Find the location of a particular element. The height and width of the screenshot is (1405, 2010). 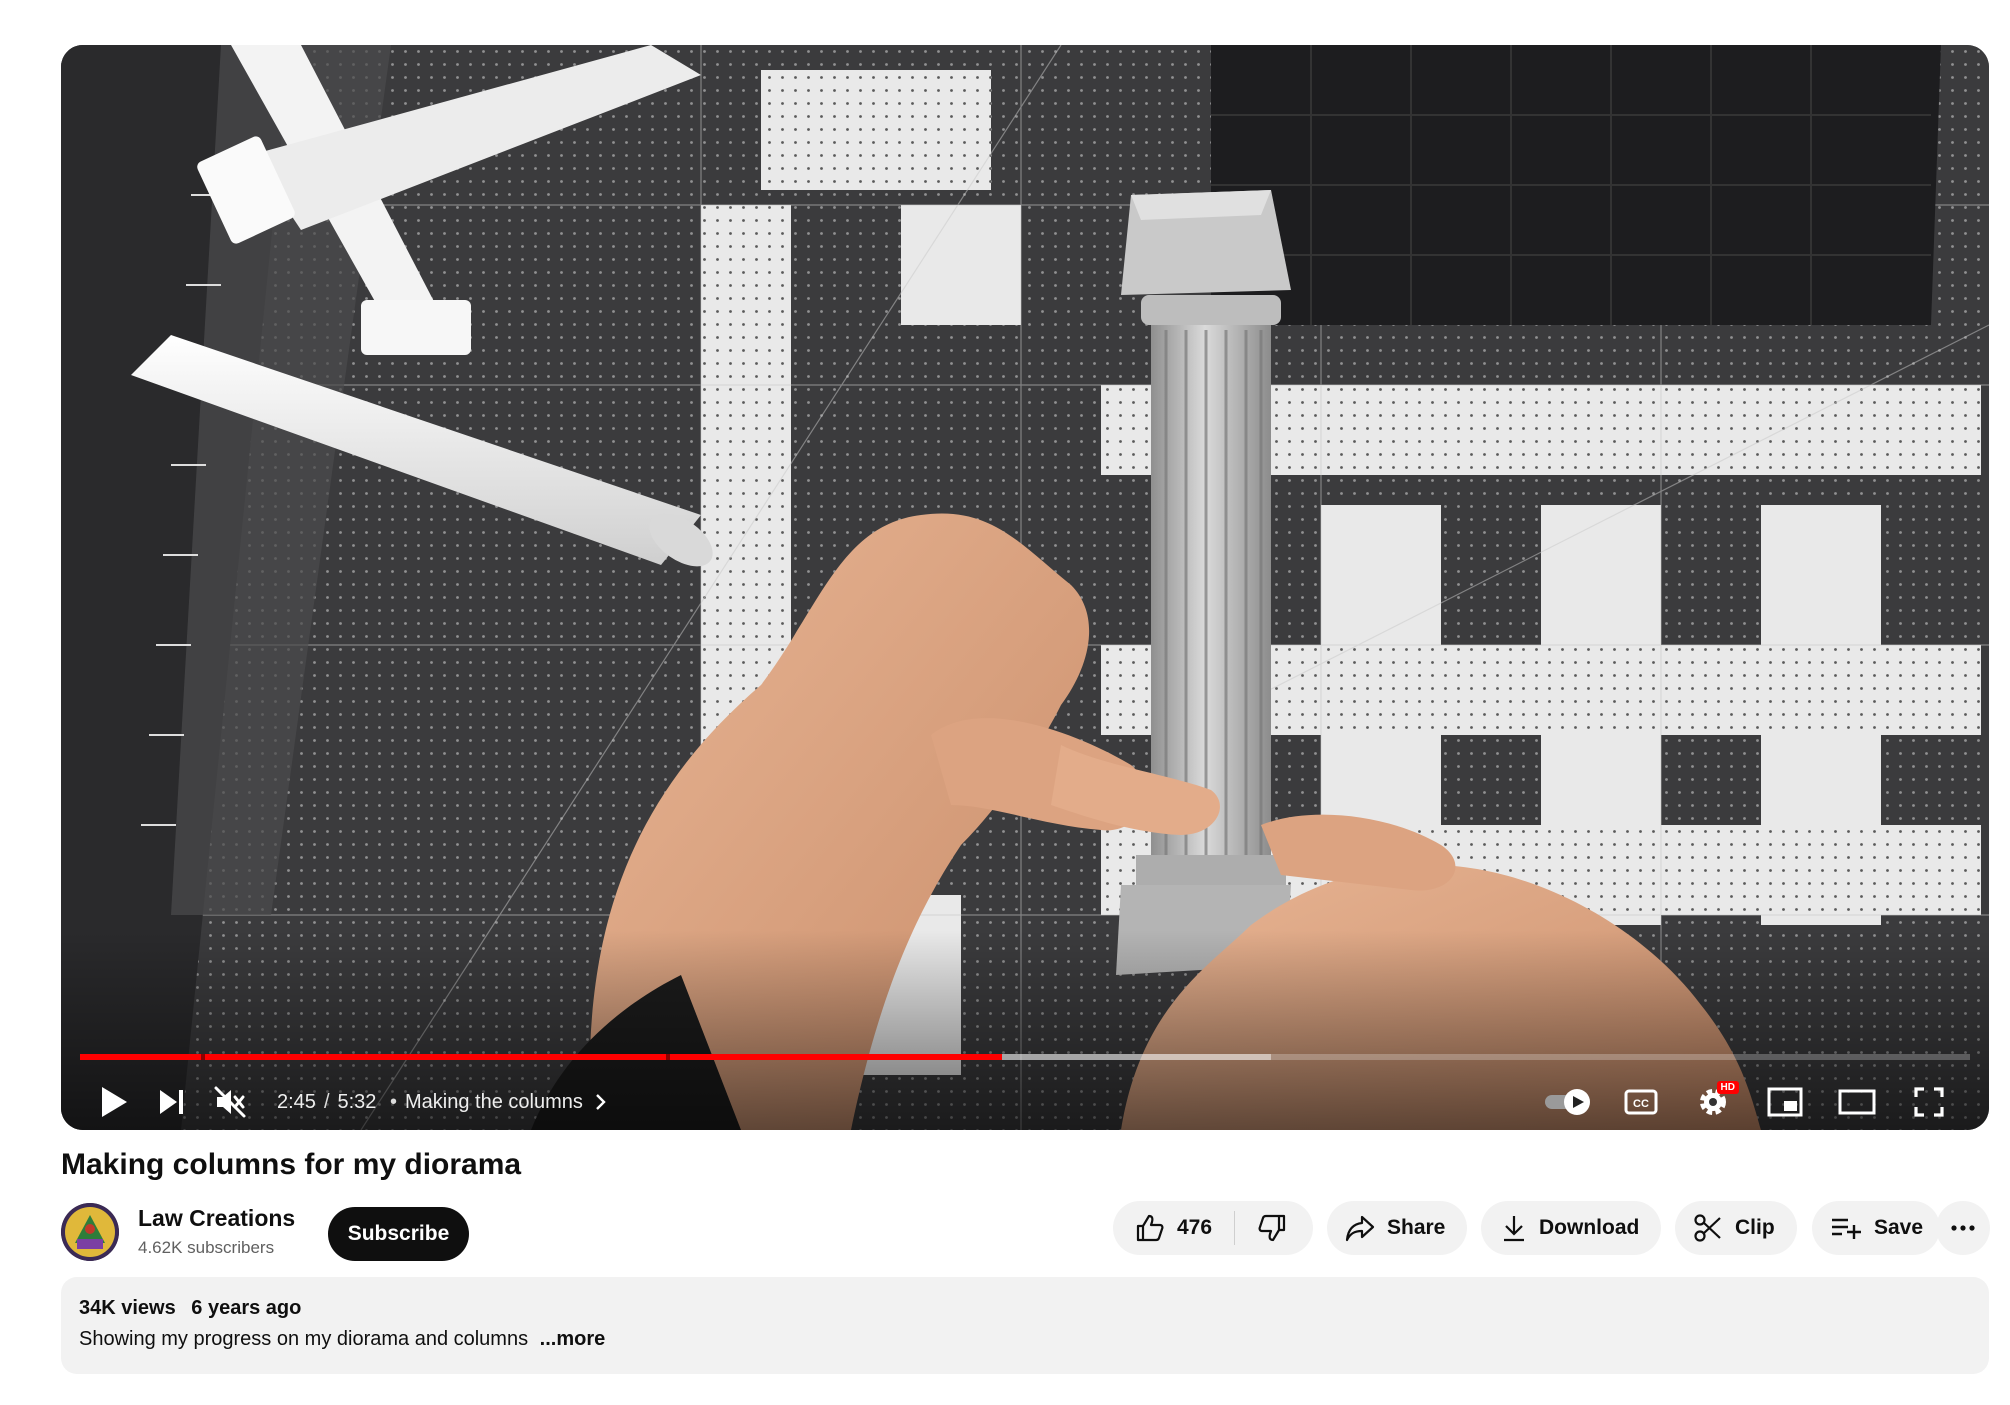

chapter-title: Making the columns is located at coordinates (494, 1101).